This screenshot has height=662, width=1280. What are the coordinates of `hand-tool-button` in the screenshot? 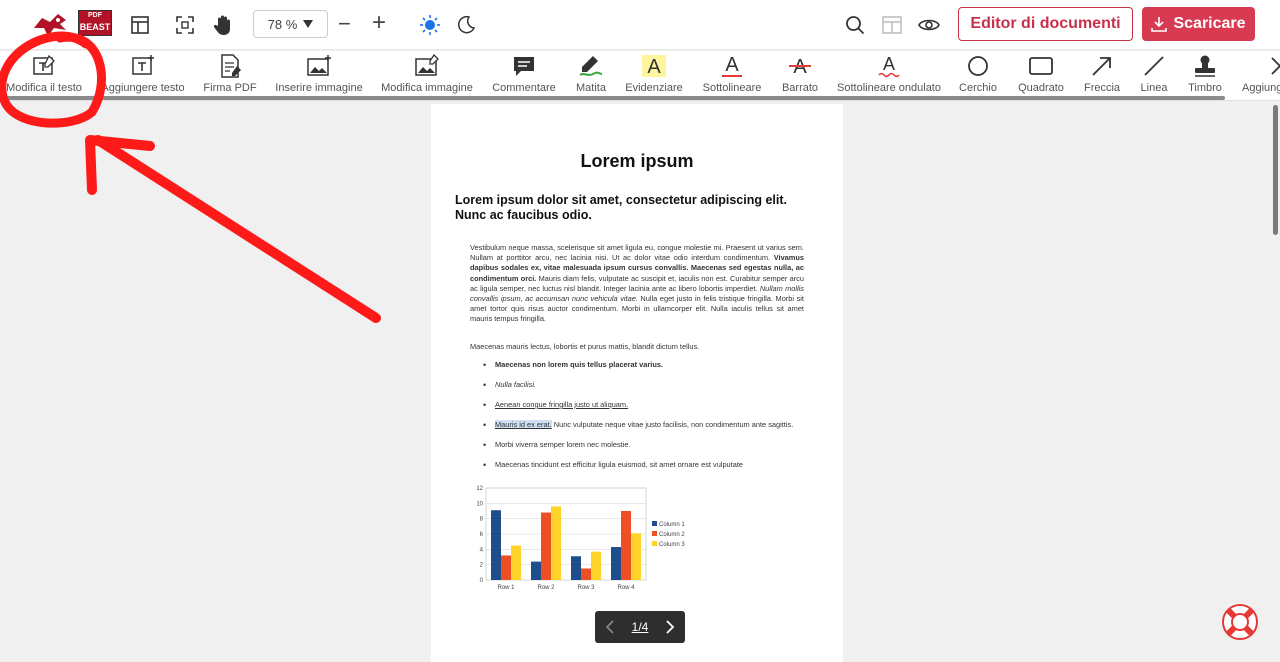 It's located at (223, 25).